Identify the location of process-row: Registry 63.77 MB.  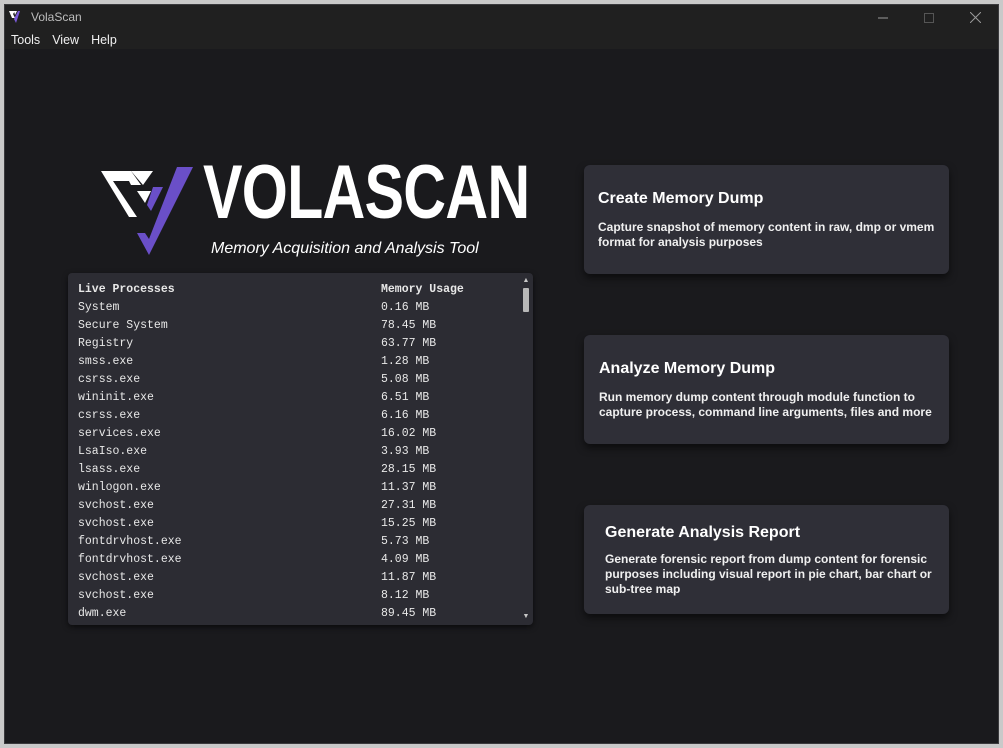
(289, 344).